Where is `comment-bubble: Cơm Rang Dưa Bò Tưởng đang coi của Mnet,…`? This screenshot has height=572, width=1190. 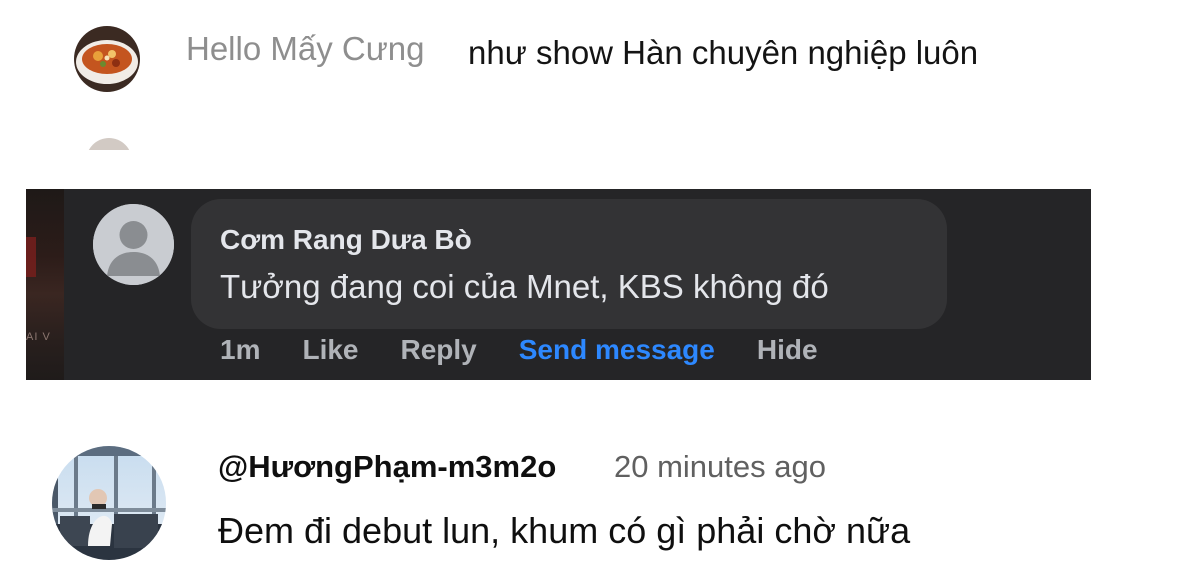 comment-bubble: Cơm Rang Dưa Bò Tưởng đang coi của Mnet,… is located at coordinates (569, 264).